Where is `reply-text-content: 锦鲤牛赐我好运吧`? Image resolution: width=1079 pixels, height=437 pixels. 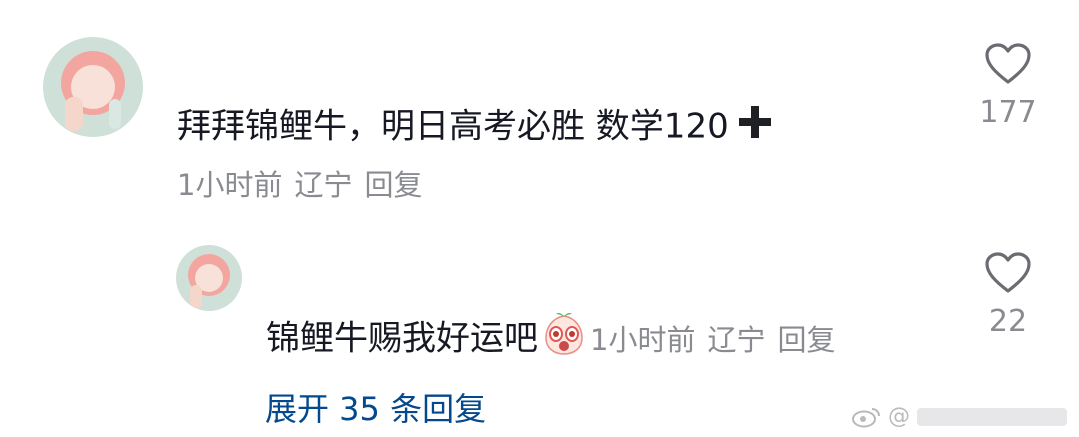 reply-text-content: 锦鲤牛赐我好运吧 is located at coordinates (402, 338).